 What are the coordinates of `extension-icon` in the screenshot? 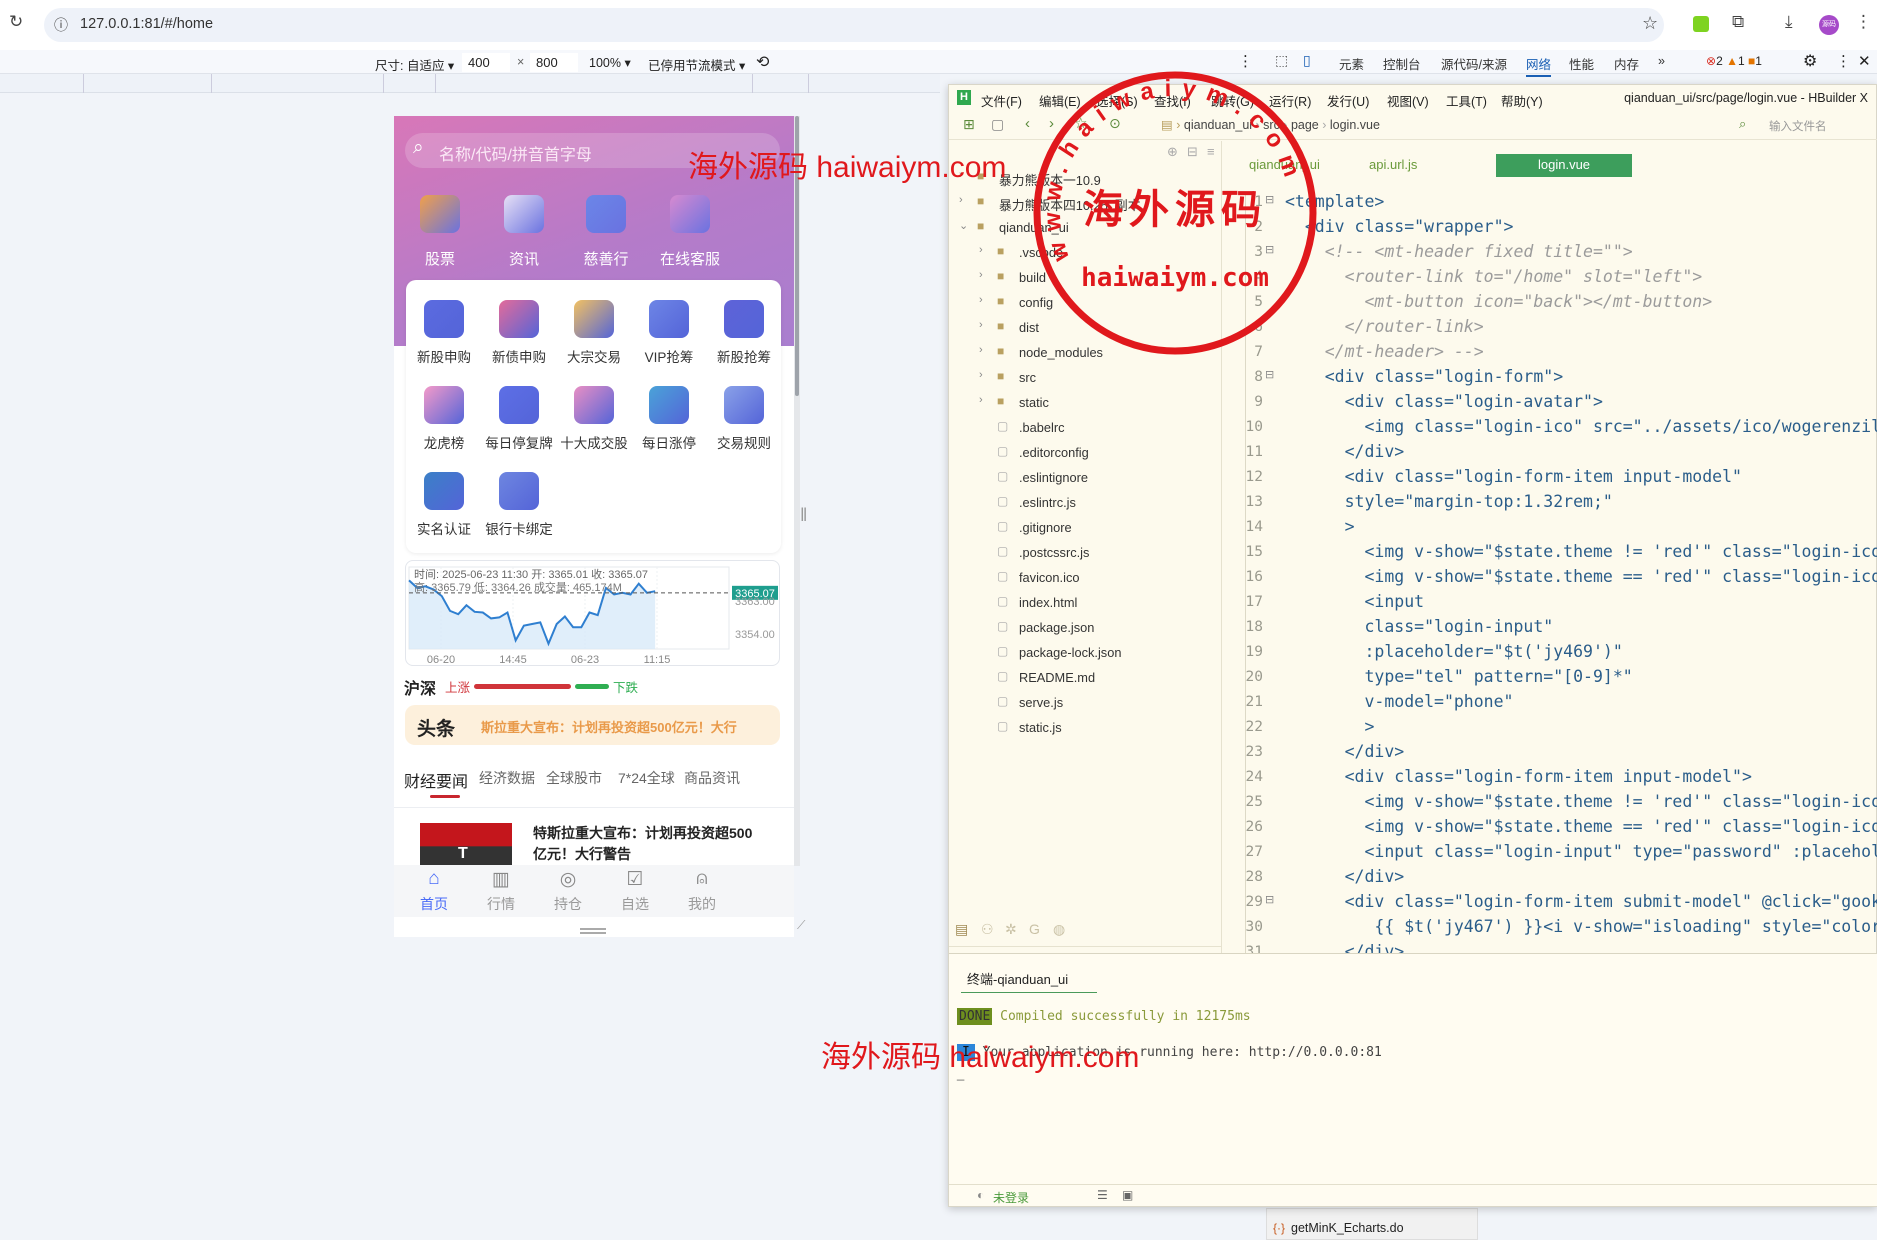 It's located at (1701, 24).